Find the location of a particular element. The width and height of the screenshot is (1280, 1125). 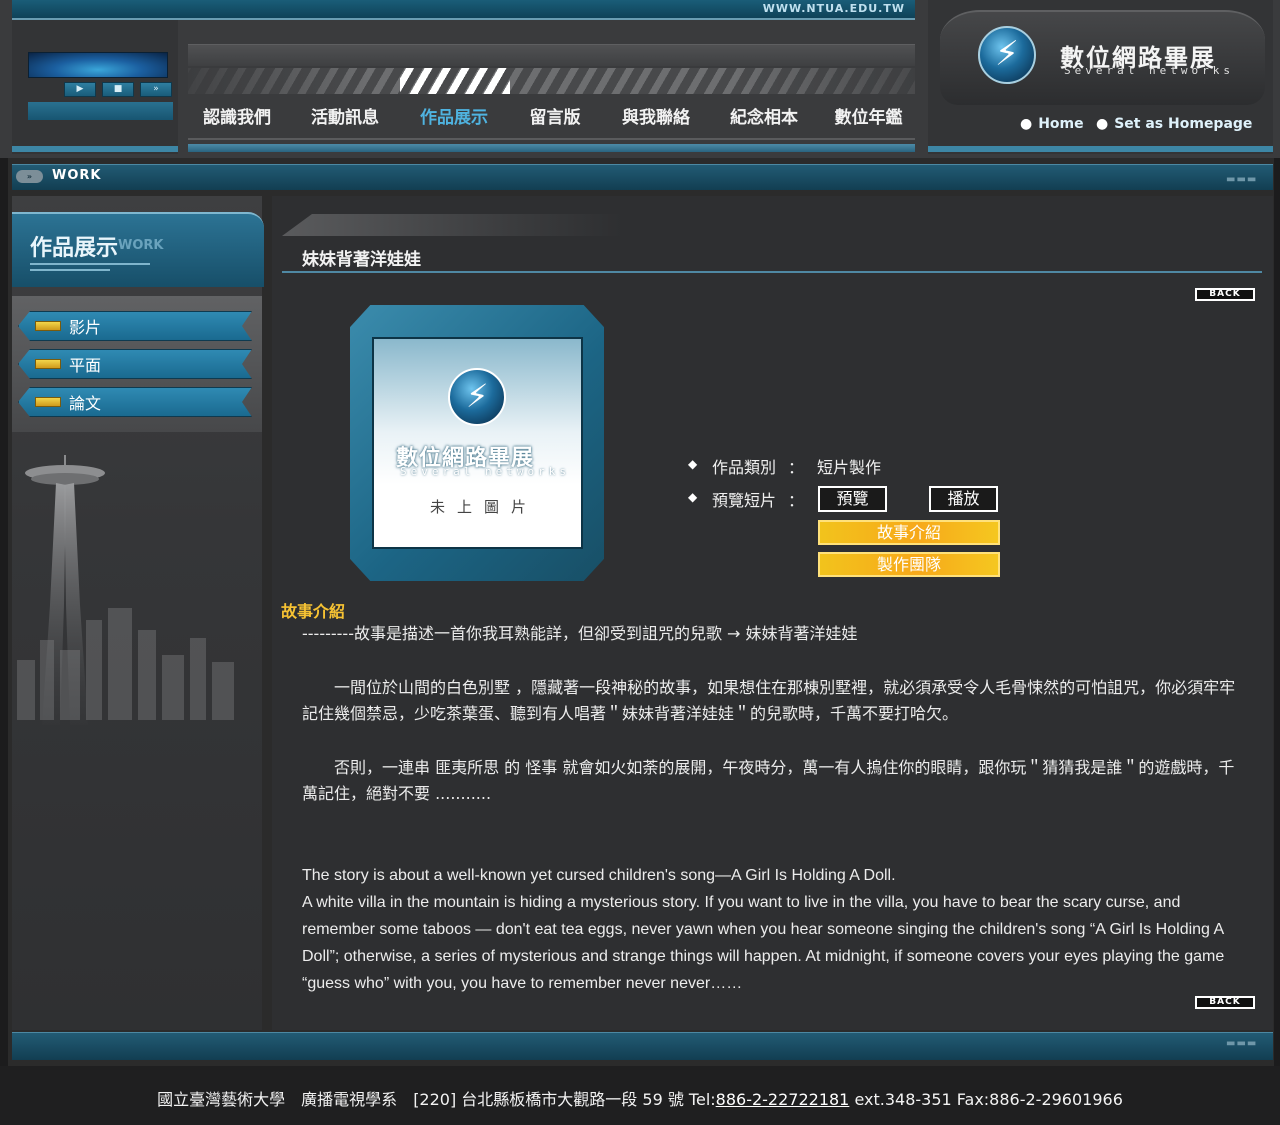

footer-address: [220] 台北縣板橋市大觀路一段 59 號 Tel: is located at coordinates (564, 1099).